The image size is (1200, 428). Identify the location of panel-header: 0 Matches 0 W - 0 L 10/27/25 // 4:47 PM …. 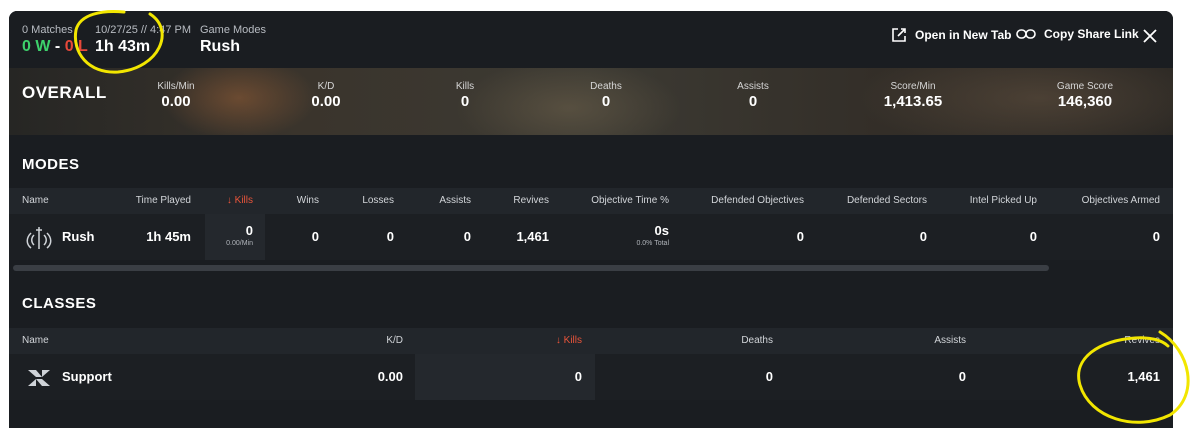
(591, 39).